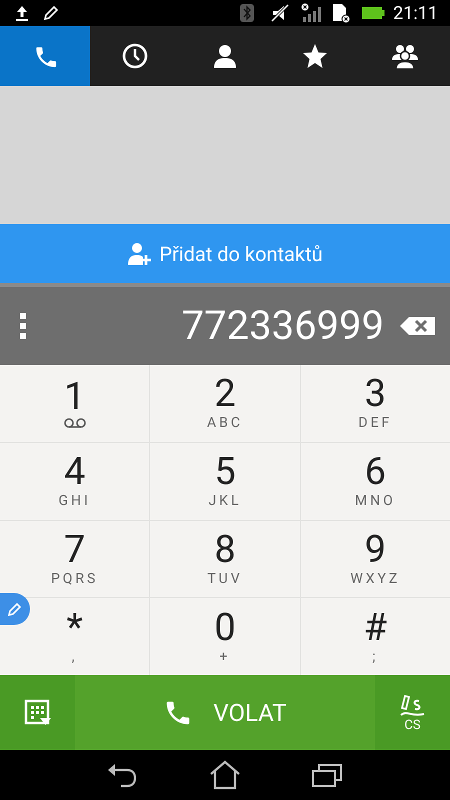 This screenshot has width=450, height=800. What do you see at coordinates (283, 326) in the screenshot?
I see `dialed-number: 772336999` at bounding box center [283, 326].